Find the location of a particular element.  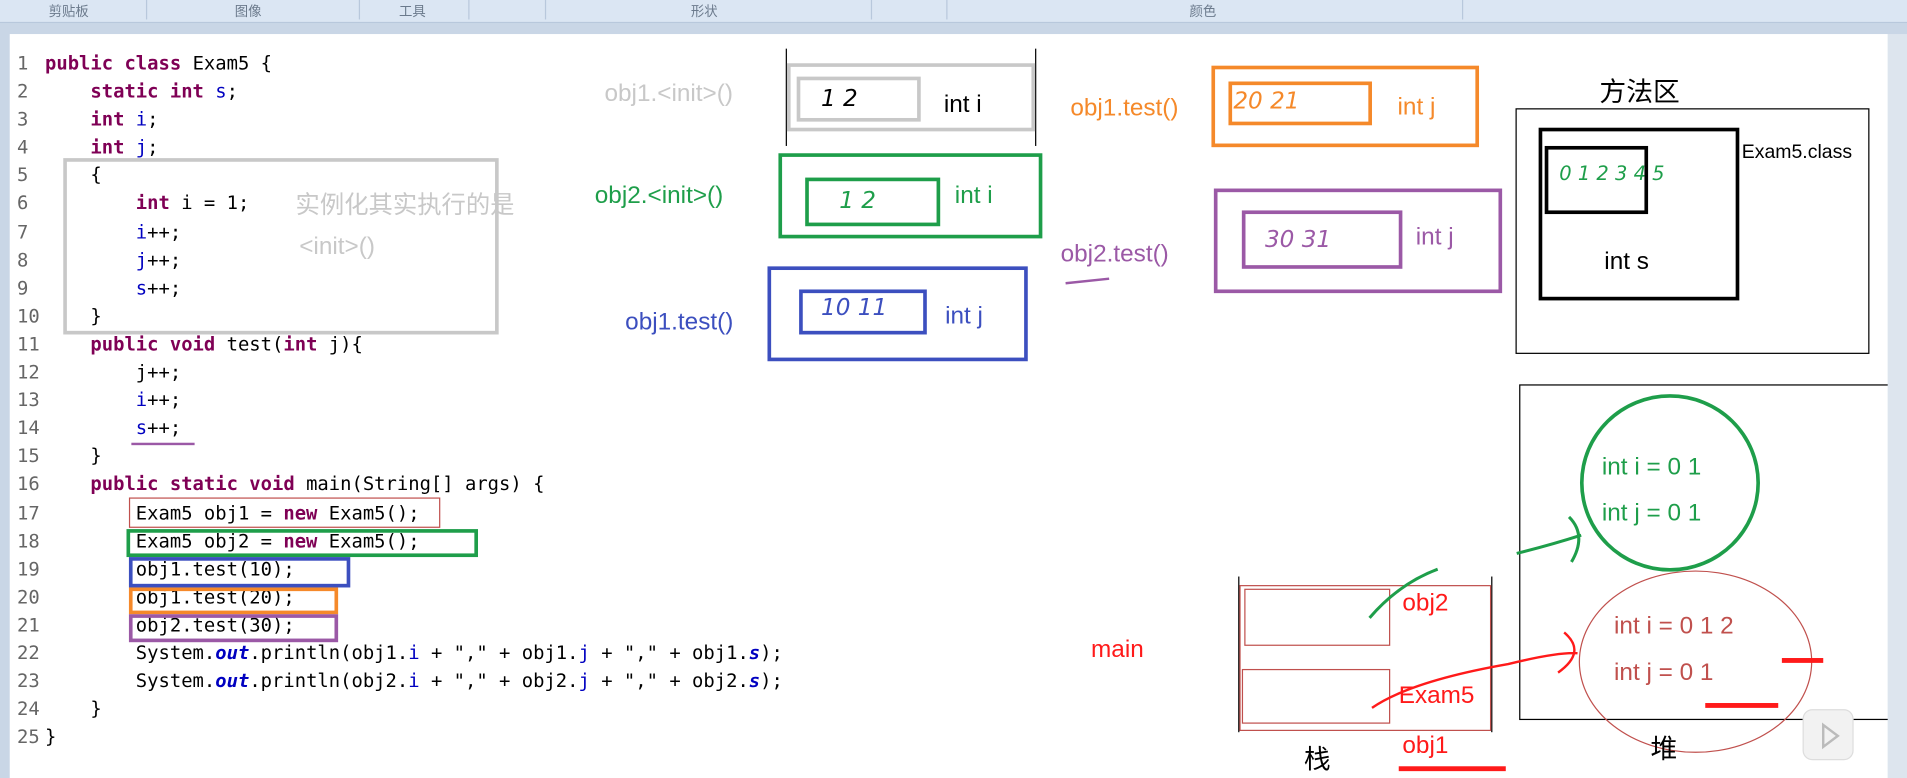

arrows-layer is located at coordinates (1475, 612).